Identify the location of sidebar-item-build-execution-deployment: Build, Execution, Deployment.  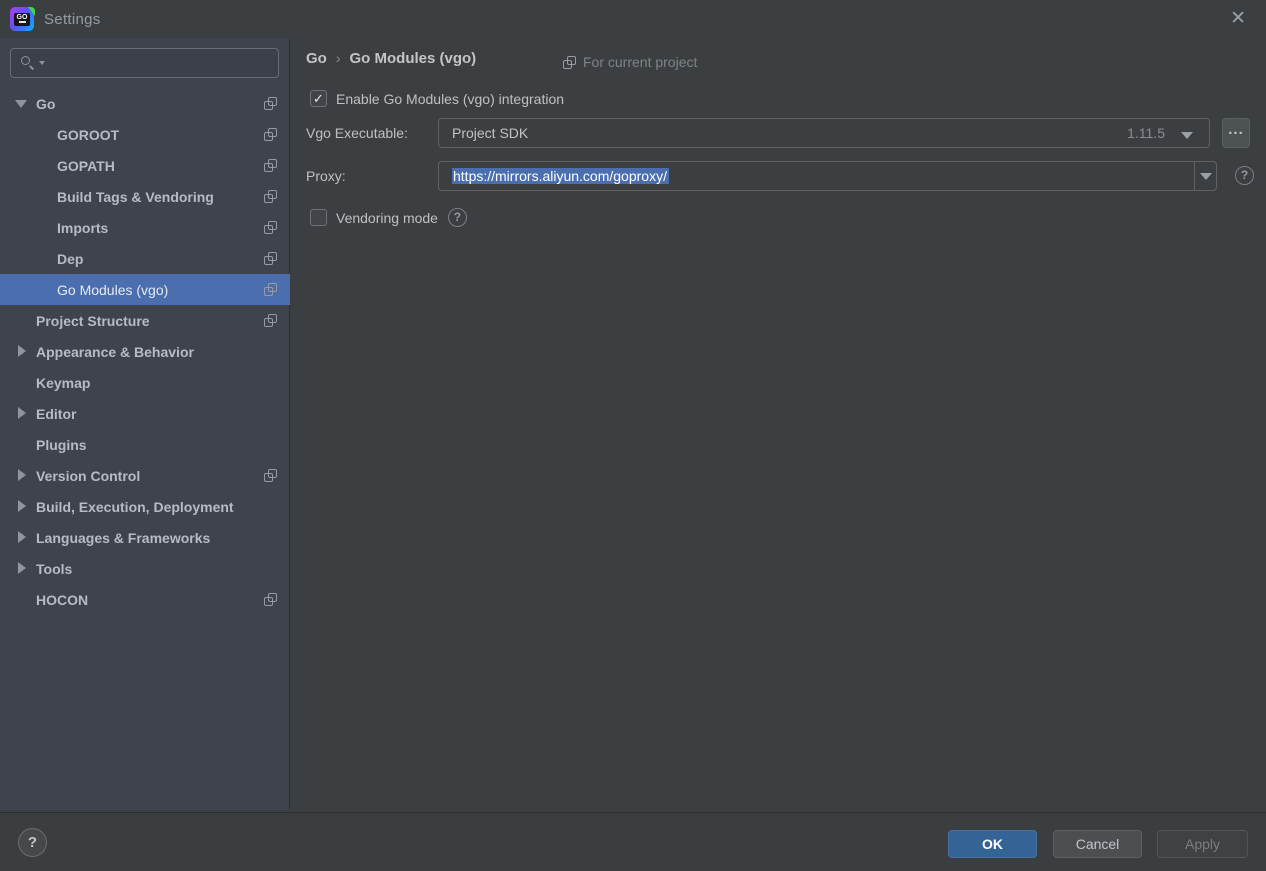
(145, 506).